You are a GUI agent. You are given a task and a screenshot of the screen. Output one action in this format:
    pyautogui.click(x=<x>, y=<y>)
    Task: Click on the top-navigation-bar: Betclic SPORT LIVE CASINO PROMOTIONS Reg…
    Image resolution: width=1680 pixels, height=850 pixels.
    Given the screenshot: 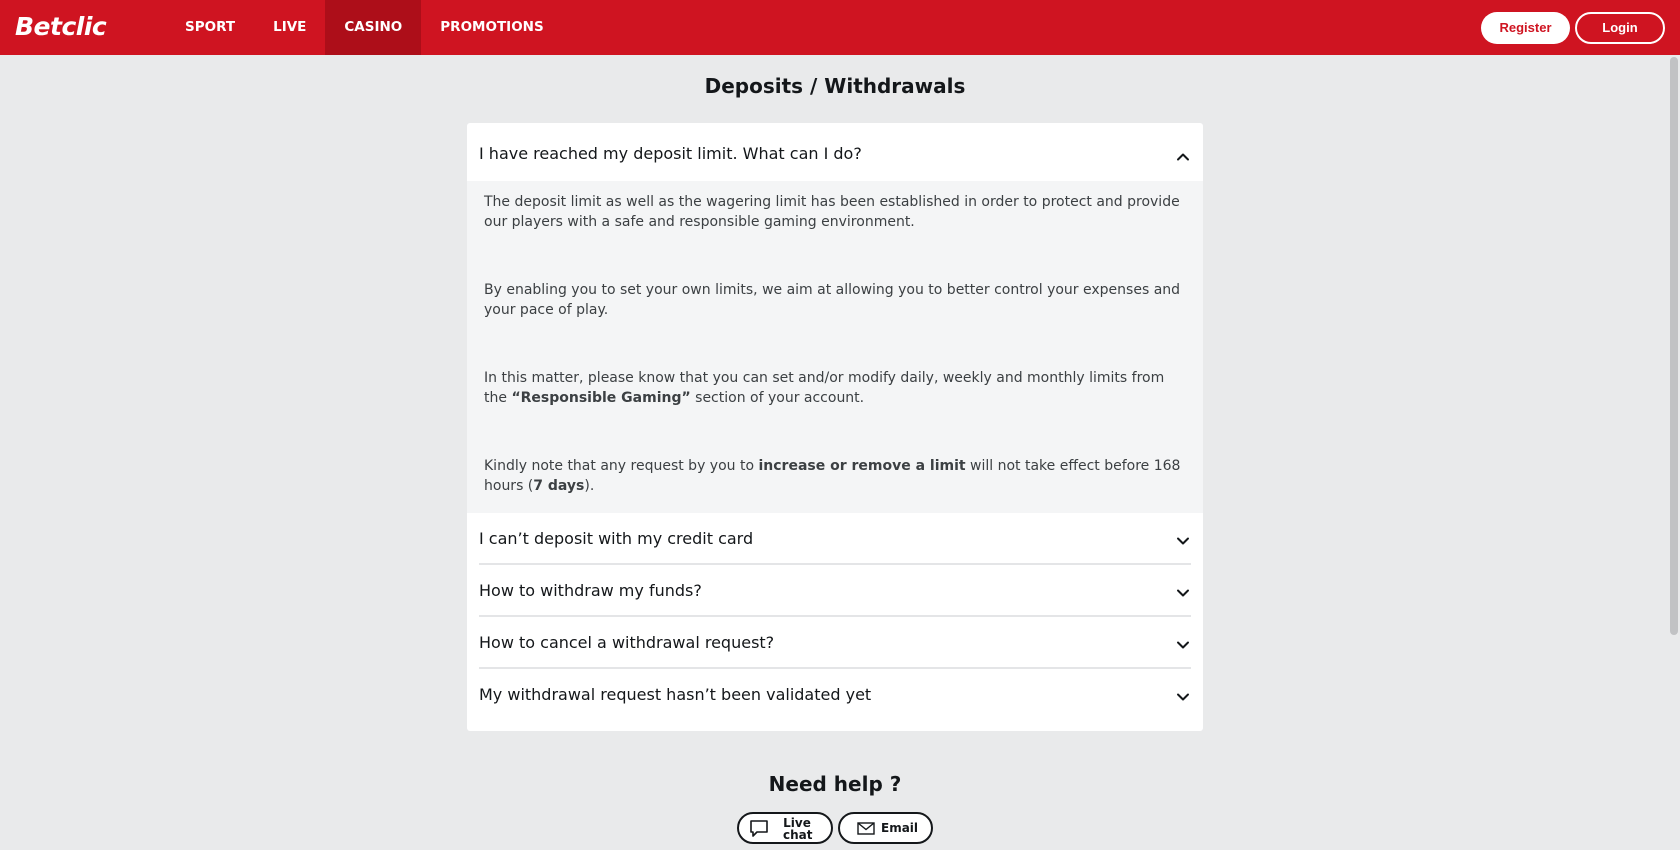 What is the action you would take?
    pyautogui.click(x=840, y=27)
    